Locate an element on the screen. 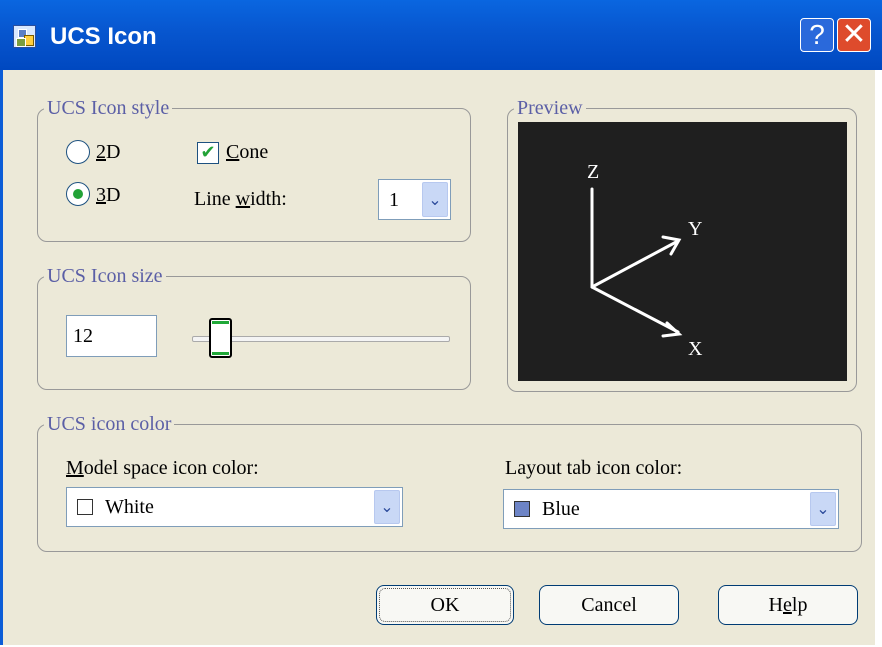 The width and height of the screenshot is (882, 647). layout-tab-color-select: Blue ⌄ is located at coordinates (671, 509).